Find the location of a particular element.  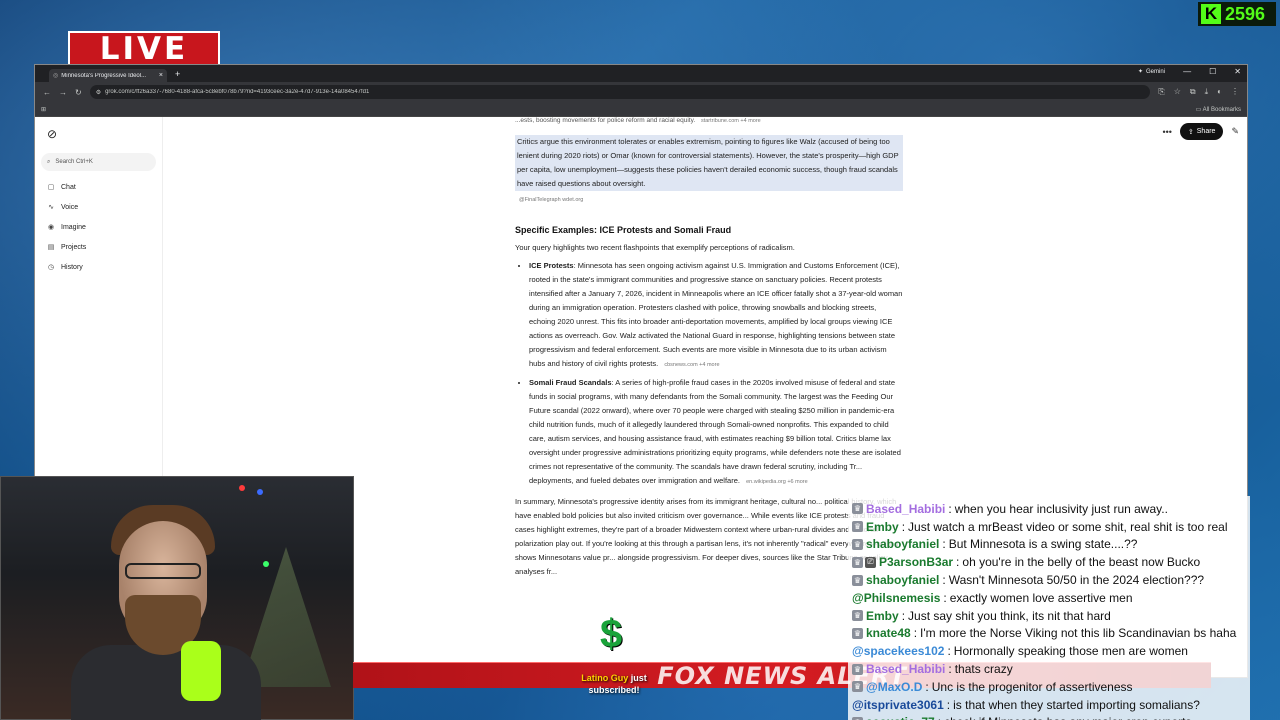

all-bookmarks: ▭ All Bookmarks is located at coordinates (1218, 109).